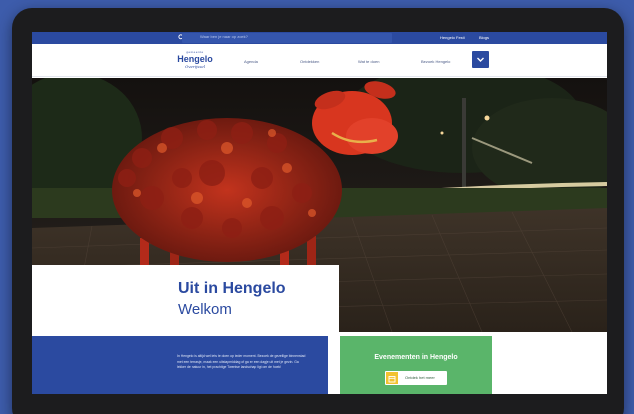  I want to click on chevron-down-icon, so click(480, 59).